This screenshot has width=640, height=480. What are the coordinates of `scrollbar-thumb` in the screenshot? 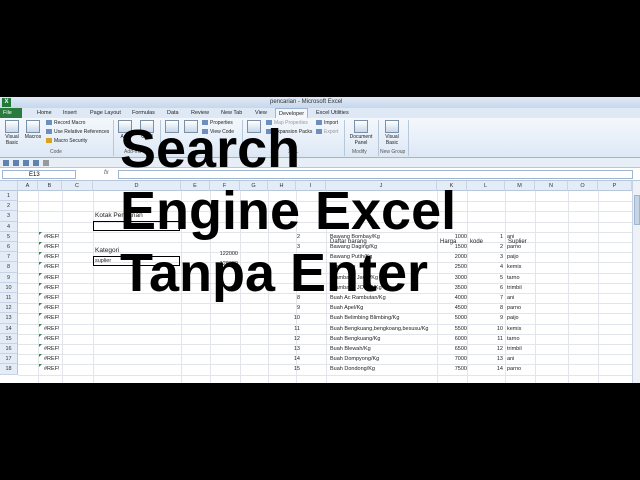 It's located at (637, 210).